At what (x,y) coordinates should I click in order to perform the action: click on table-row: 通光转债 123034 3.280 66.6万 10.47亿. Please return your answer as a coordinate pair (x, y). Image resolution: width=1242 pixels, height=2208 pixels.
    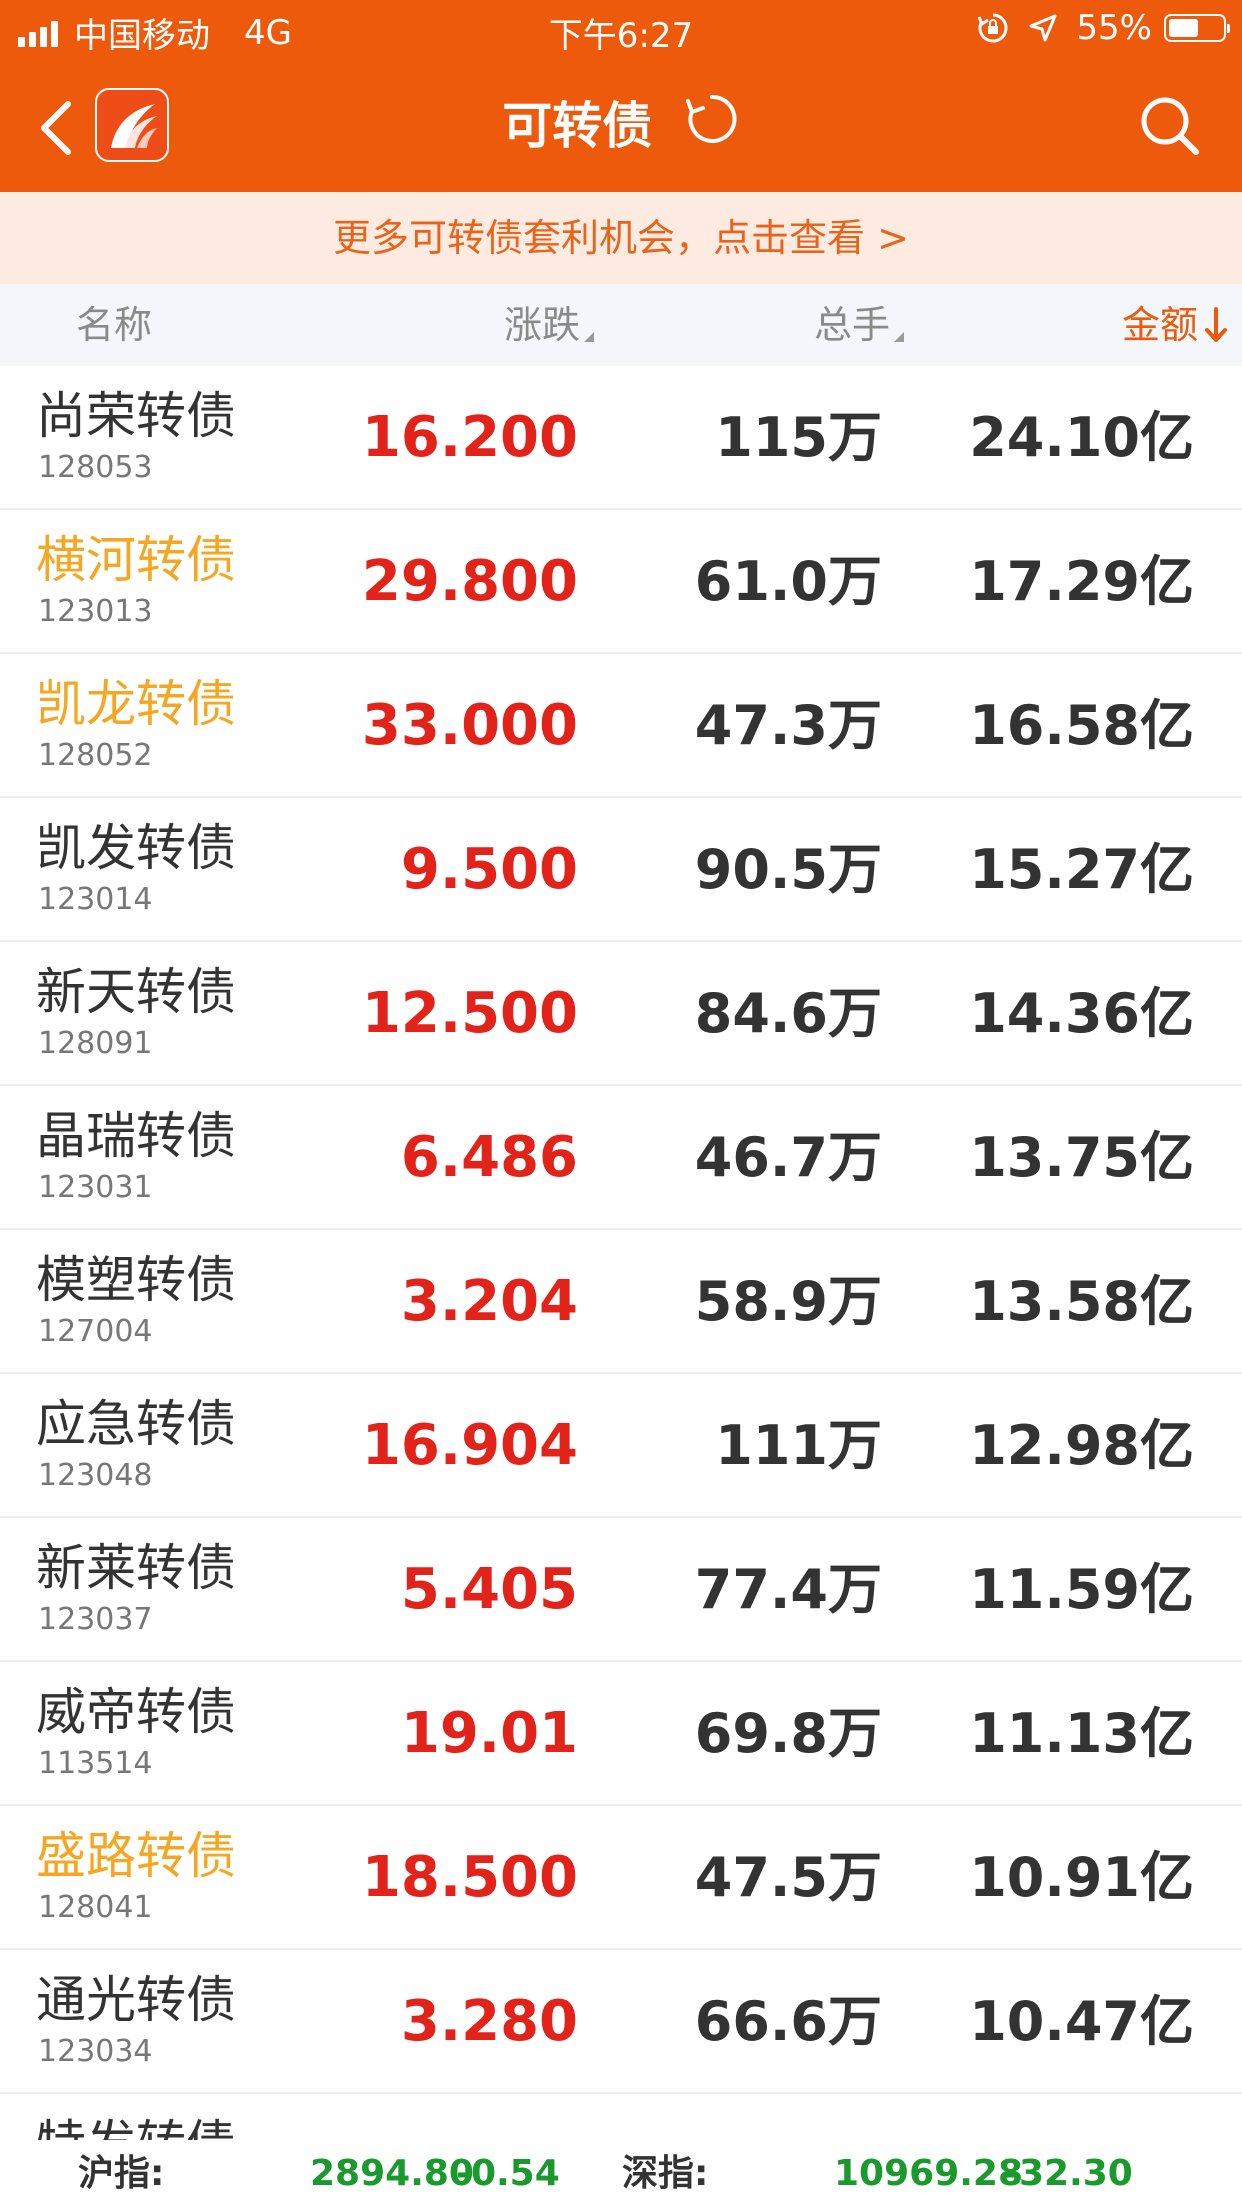
    Looking at the image, I should click on (621, 2022).